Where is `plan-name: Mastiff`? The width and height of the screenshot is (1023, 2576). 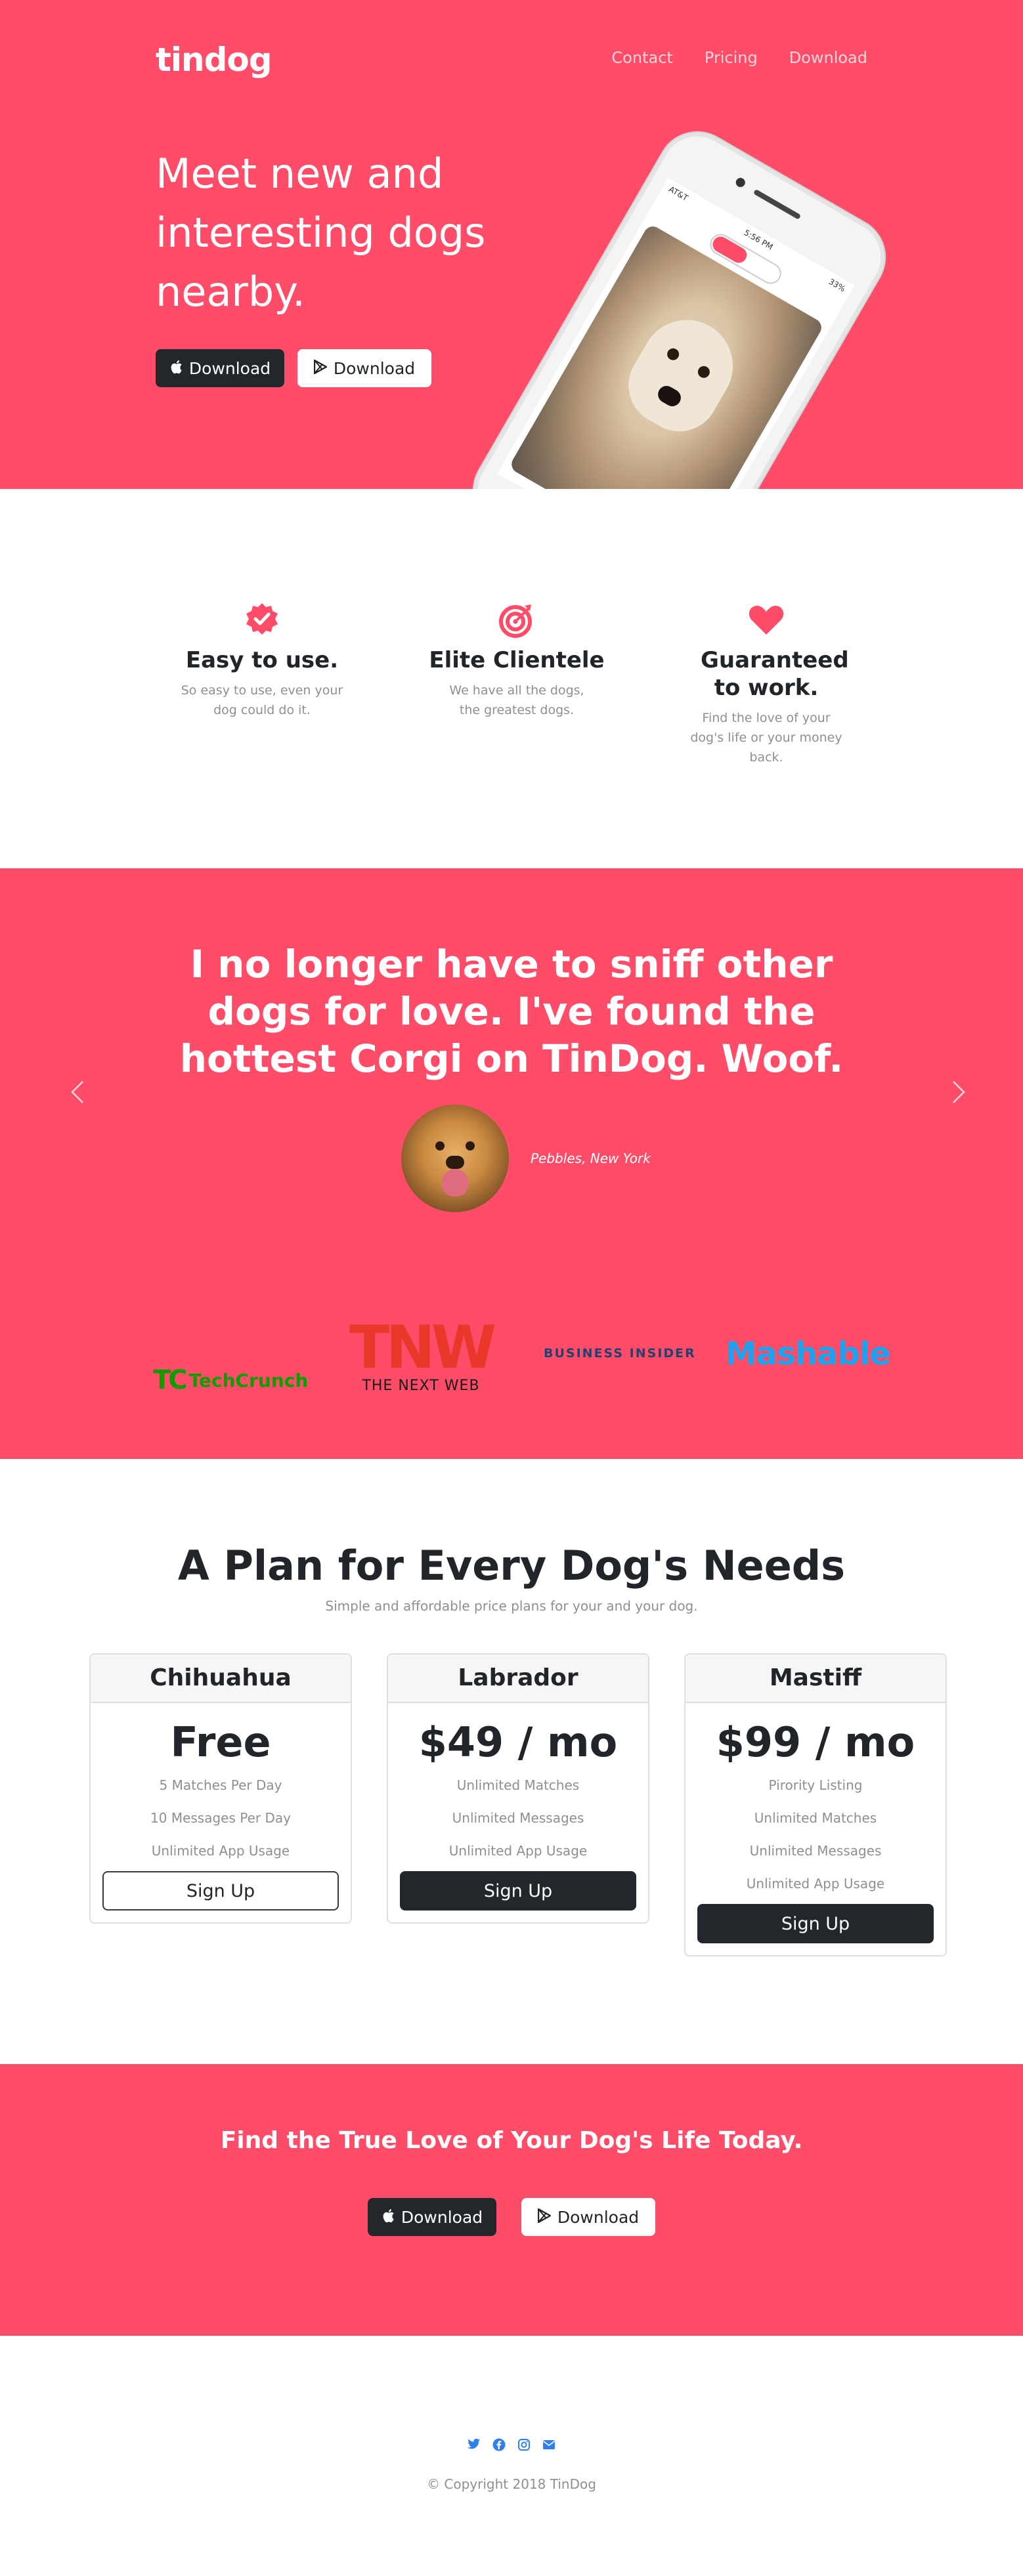 plan-name: Mastiff is located at coordinates (816, 1679).